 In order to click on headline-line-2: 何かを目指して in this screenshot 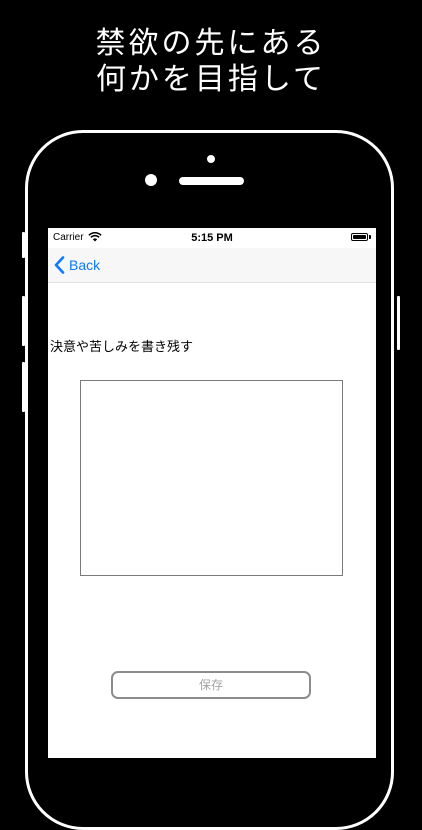, I will do `click(211, 79)`.